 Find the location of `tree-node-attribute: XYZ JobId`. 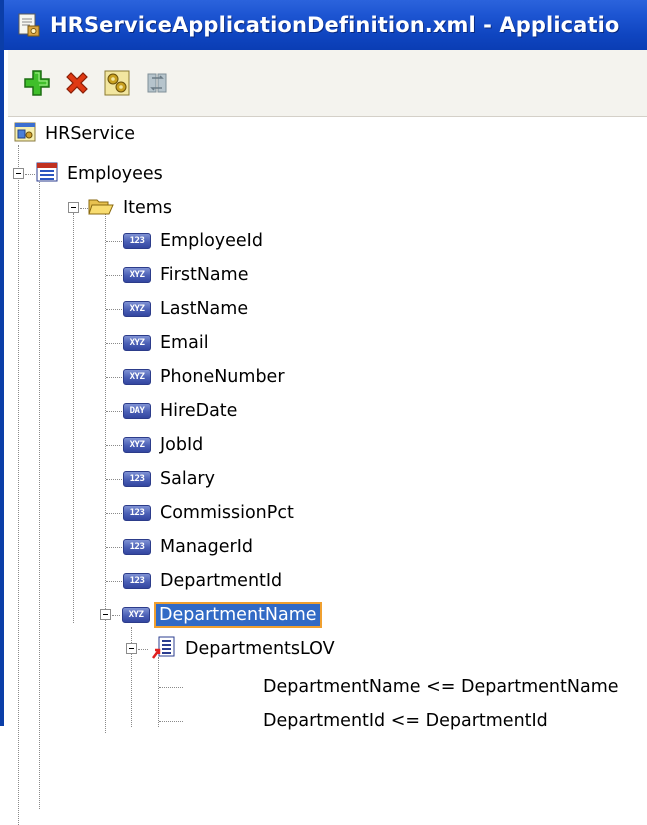

tree-node-attribute: XYZ JobId is located at coordinates (164, 445).